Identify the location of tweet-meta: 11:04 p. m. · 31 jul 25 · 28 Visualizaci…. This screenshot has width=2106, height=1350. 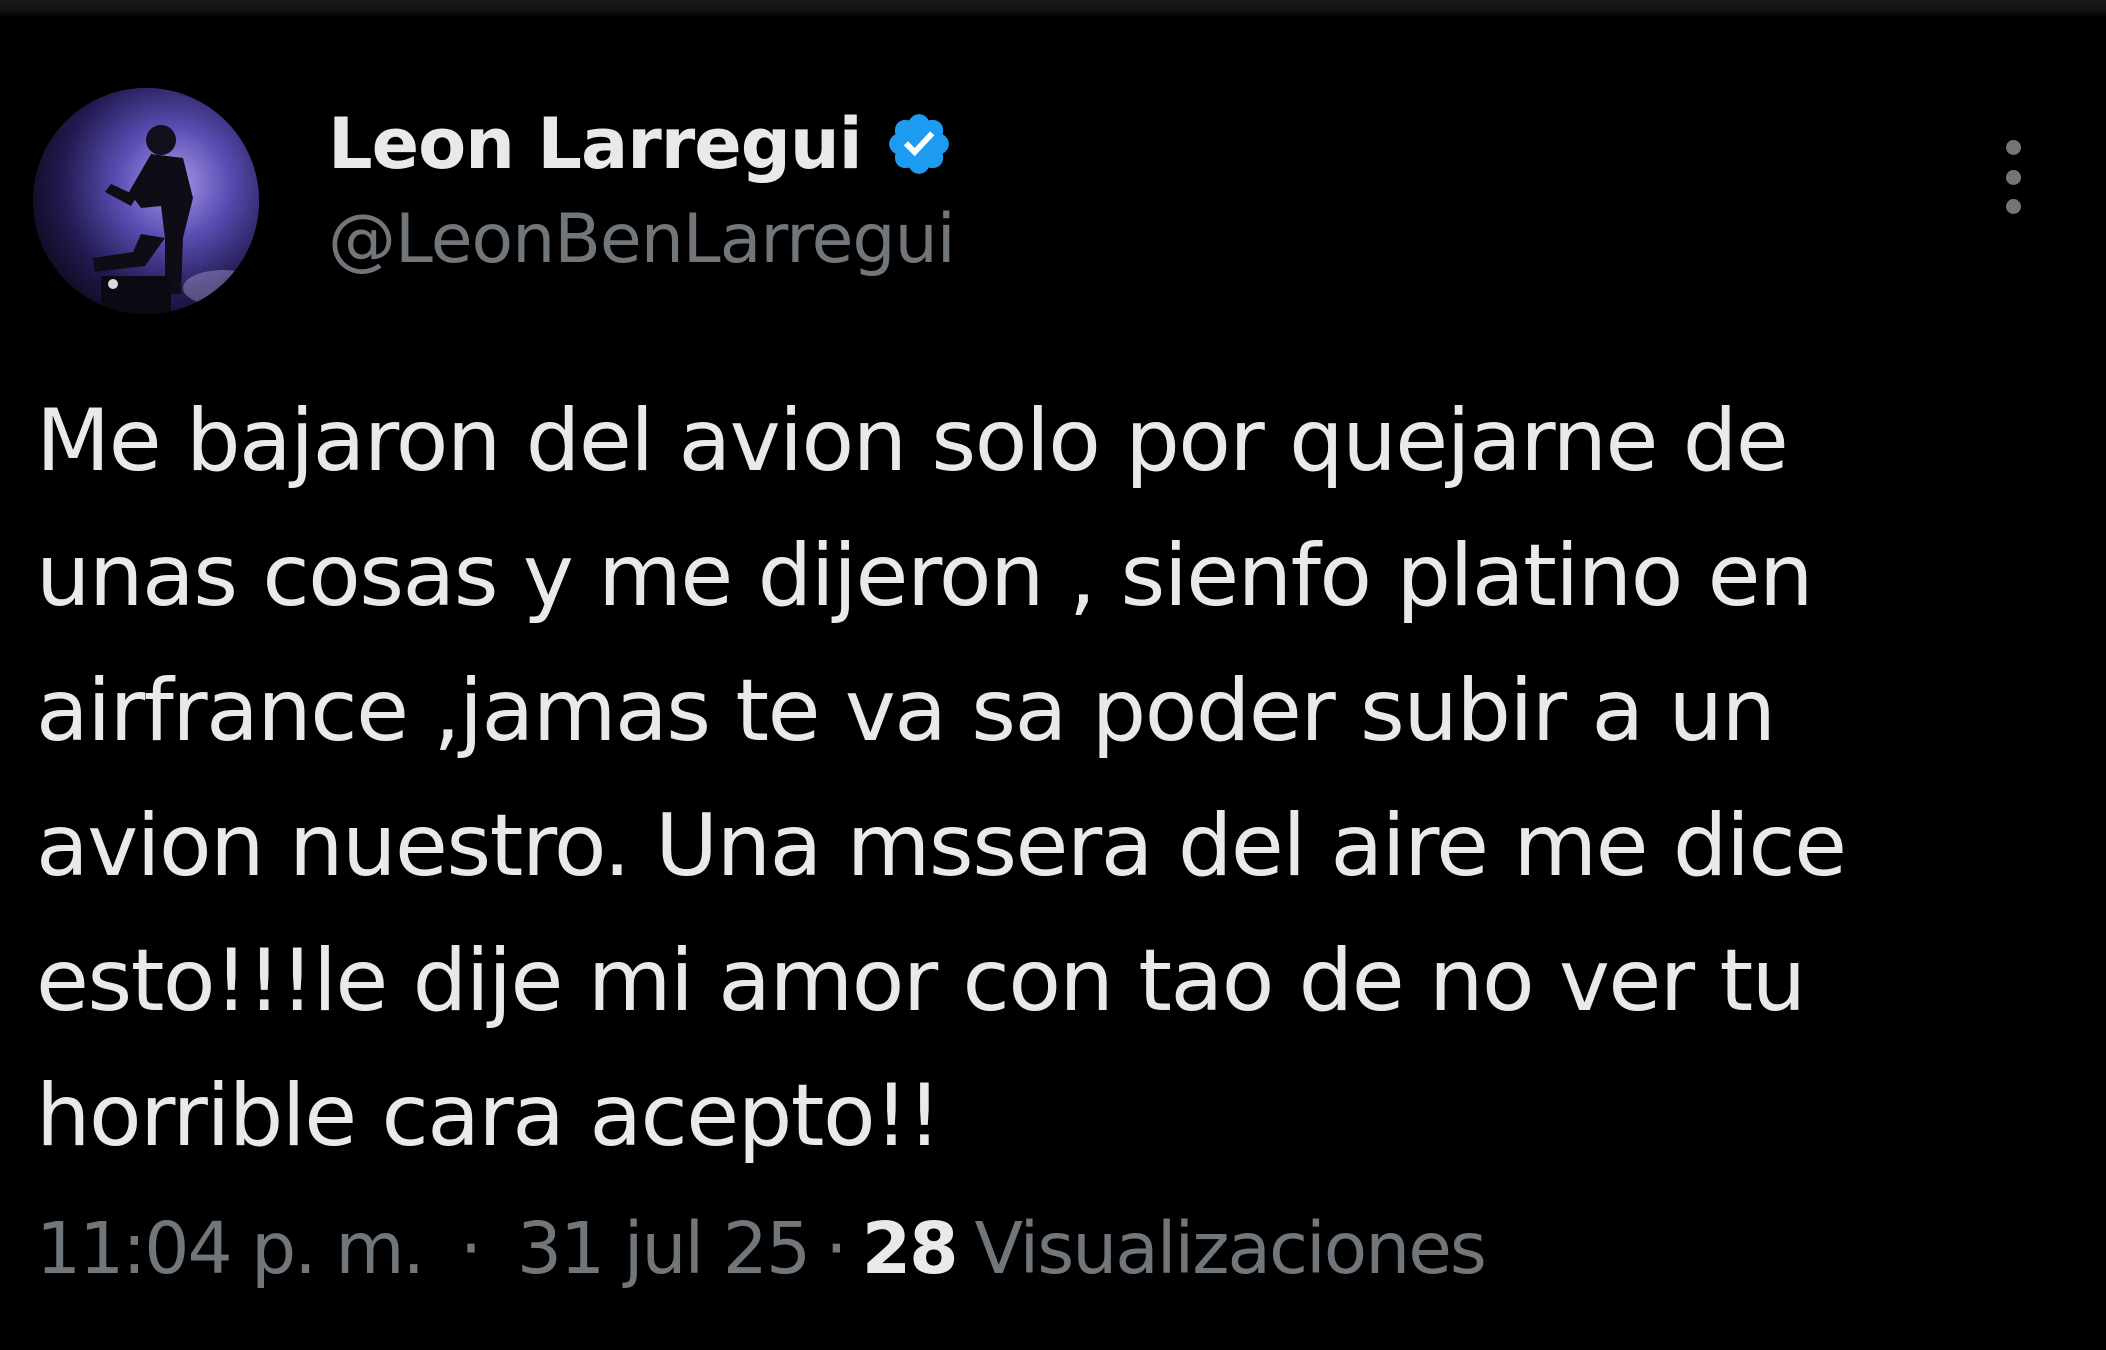
(761, 1248).